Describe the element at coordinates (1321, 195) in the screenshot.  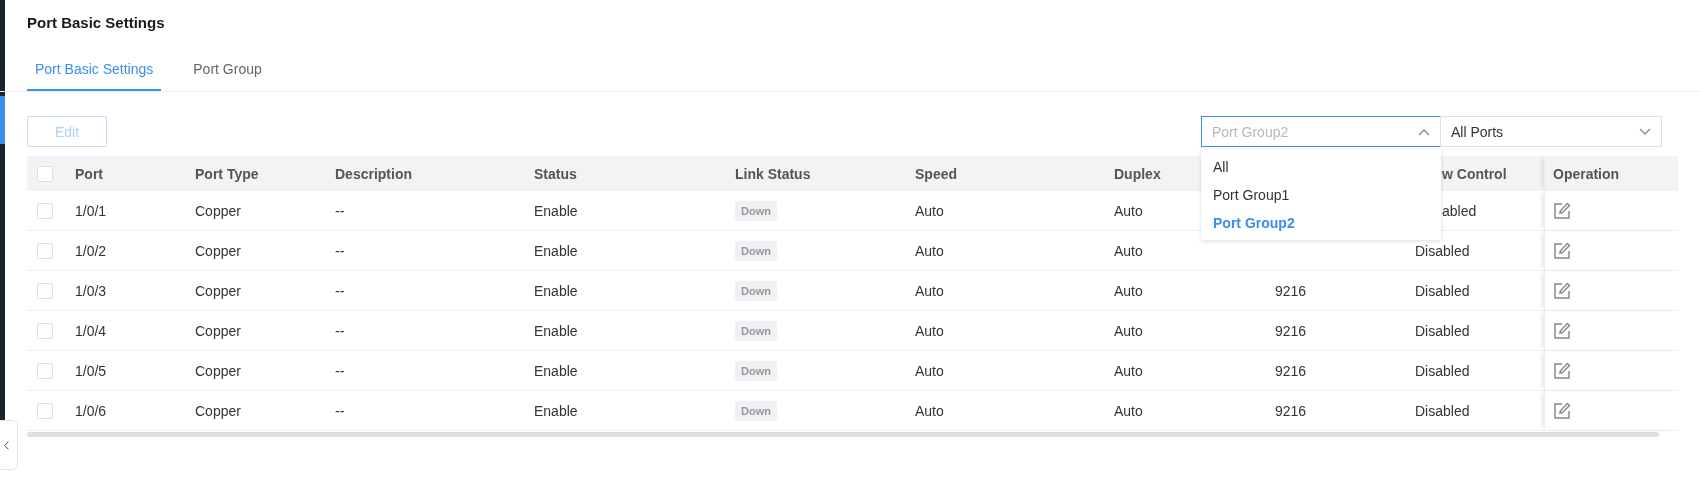
I see `dropdown-option: Port Group1` at that location.